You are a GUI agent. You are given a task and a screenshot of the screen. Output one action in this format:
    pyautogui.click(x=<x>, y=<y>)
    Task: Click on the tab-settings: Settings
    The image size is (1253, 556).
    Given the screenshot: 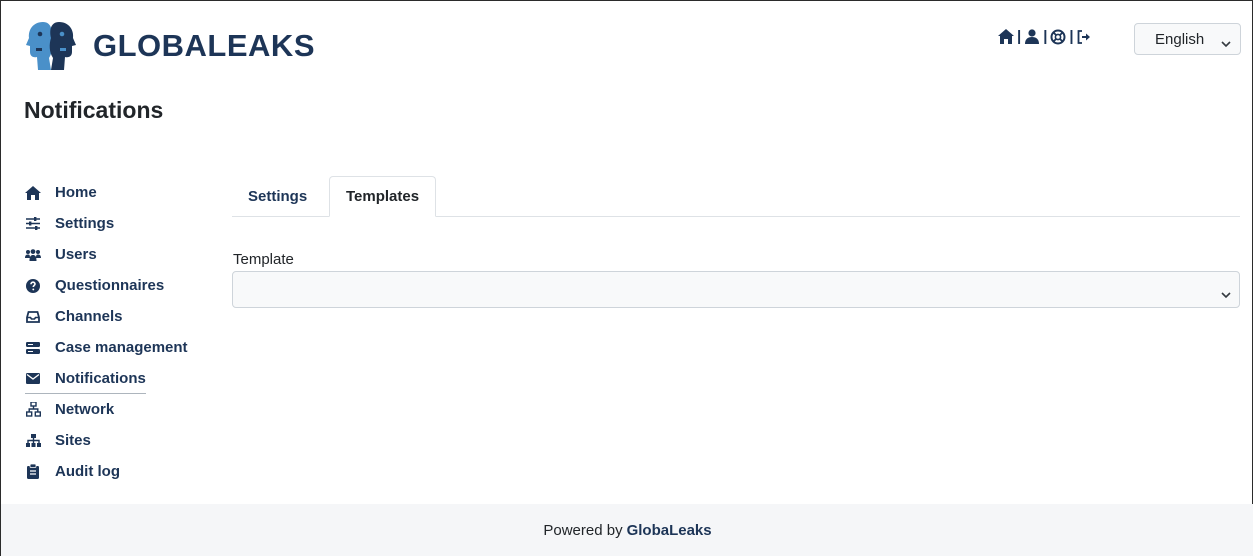 What is the action you would take?
    pyautogui.click(x=277, y=196)
    